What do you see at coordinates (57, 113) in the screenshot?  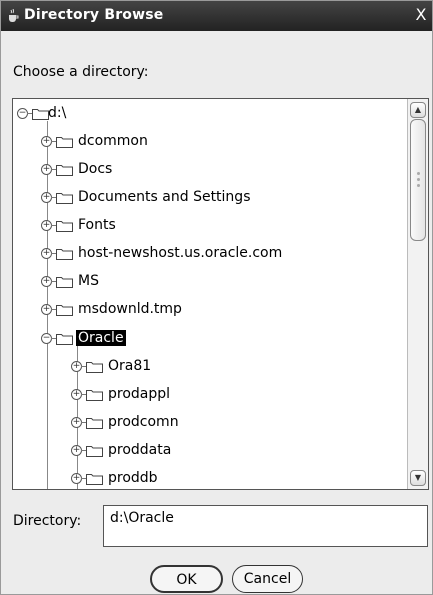 I see `tree-node-label: d:\` at bounding box center [57, 113].